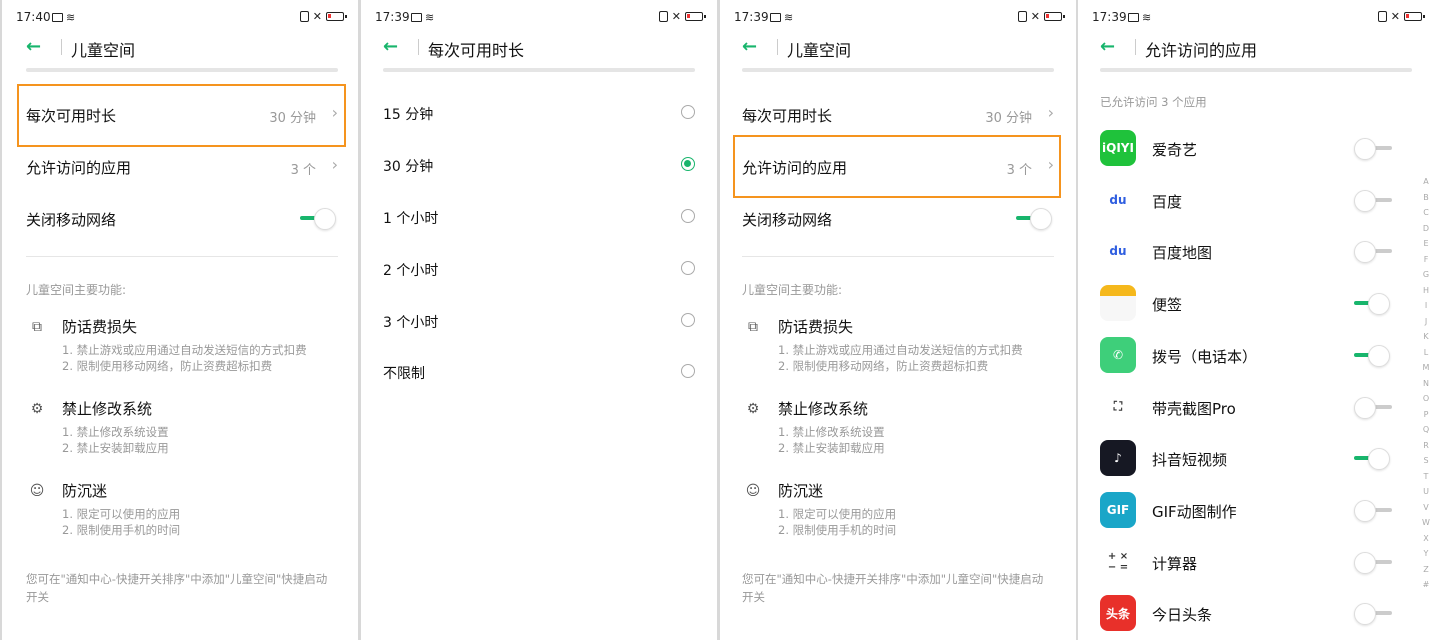 The height and width of the screenshot is (640, 1436). What do you see at coordinates (1258, 17) in the screenshot?
I see `status-bar: 17:39 ≋ ✕` at bounding box center [1258, 17].